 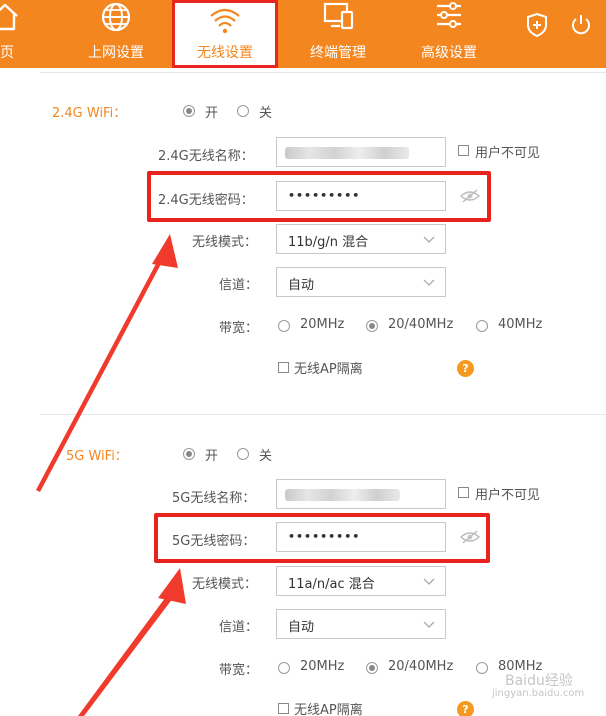 I want to click on watermark-line1: Baidu经验, so click(x=539, y=681).